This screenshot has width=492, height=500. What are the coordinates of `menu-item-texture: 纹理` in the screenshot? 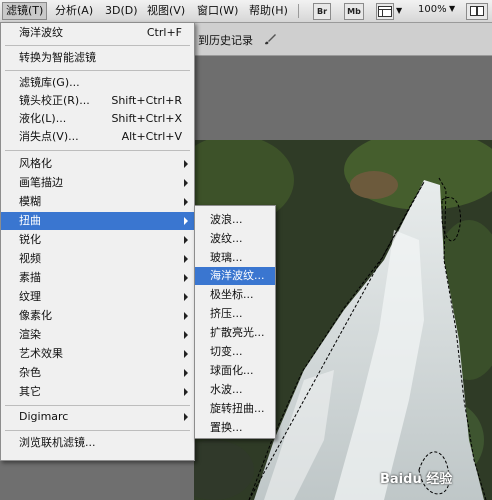 It's located at (97, 297).